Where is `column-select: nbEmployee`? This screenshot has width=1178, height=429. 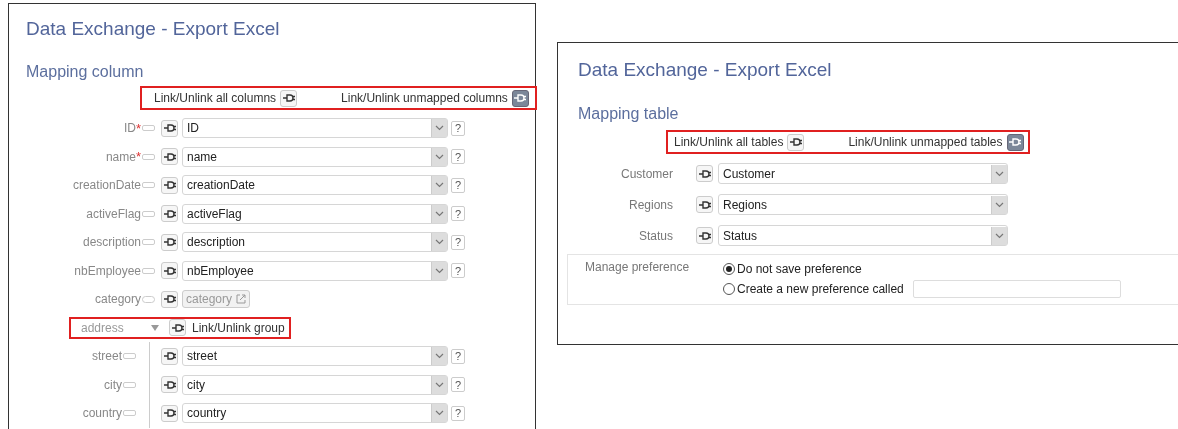
column-select: nbEmployee is located at coordinates (315, 270).